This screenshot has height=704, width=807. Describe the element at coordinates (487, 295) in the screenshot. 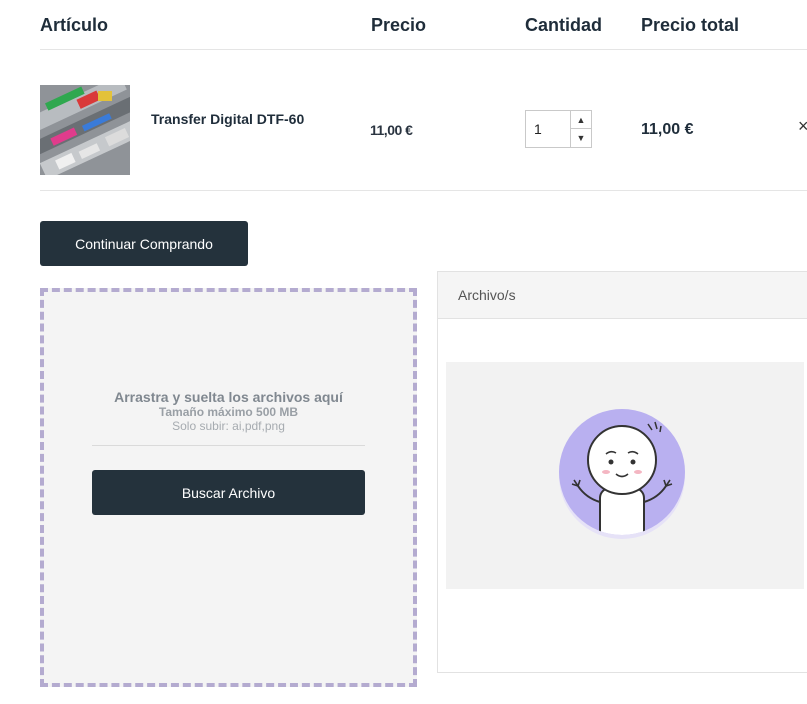

I see `files-panel-title: Archivo/s` at that location.